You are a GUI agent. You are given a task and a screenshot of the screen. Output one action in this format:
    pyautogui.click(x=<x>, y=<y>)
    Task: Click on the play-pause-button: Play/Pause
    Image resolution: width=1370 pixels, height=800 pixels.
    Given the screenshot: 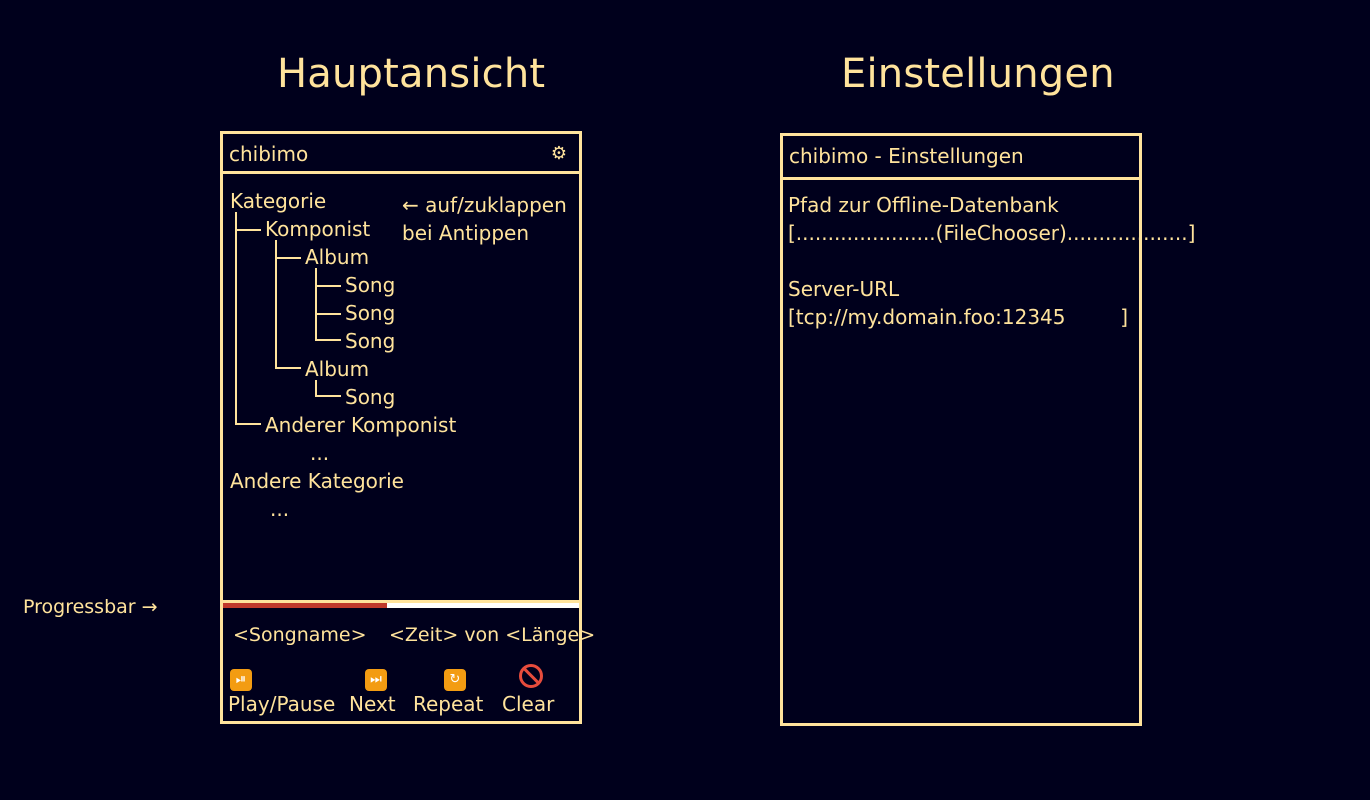 What is the action you would take?
    pyautogui.click(x=281, y=704)
    